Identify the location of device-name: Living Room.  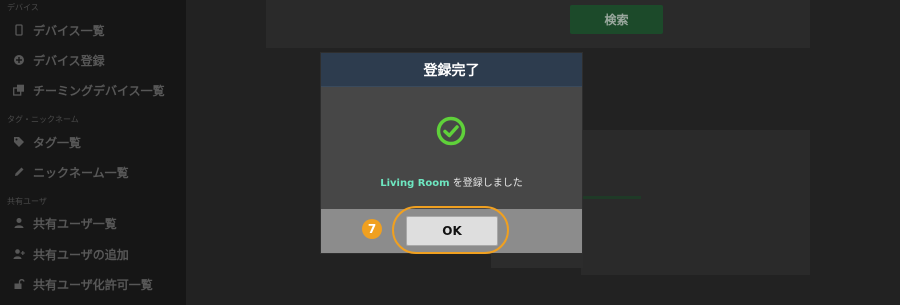
(415, 183).